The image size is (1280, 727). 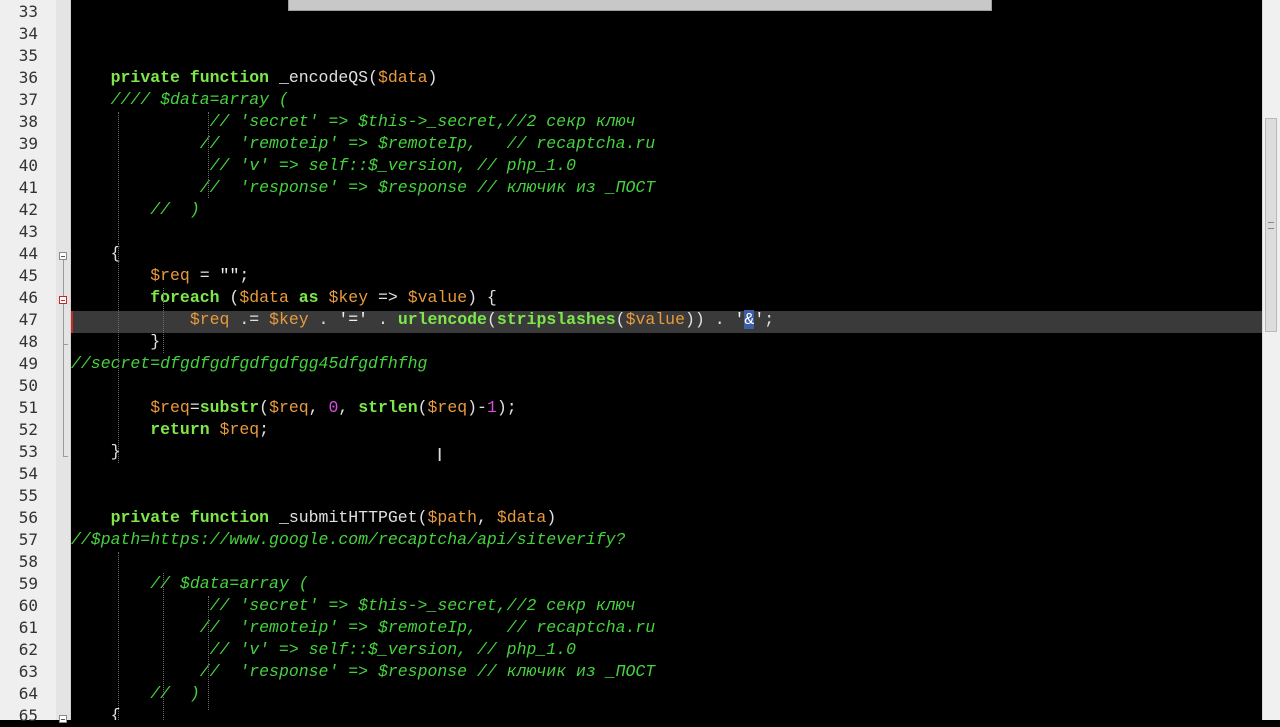 I want to click on line-number: 37, so click(x=28, y=99).